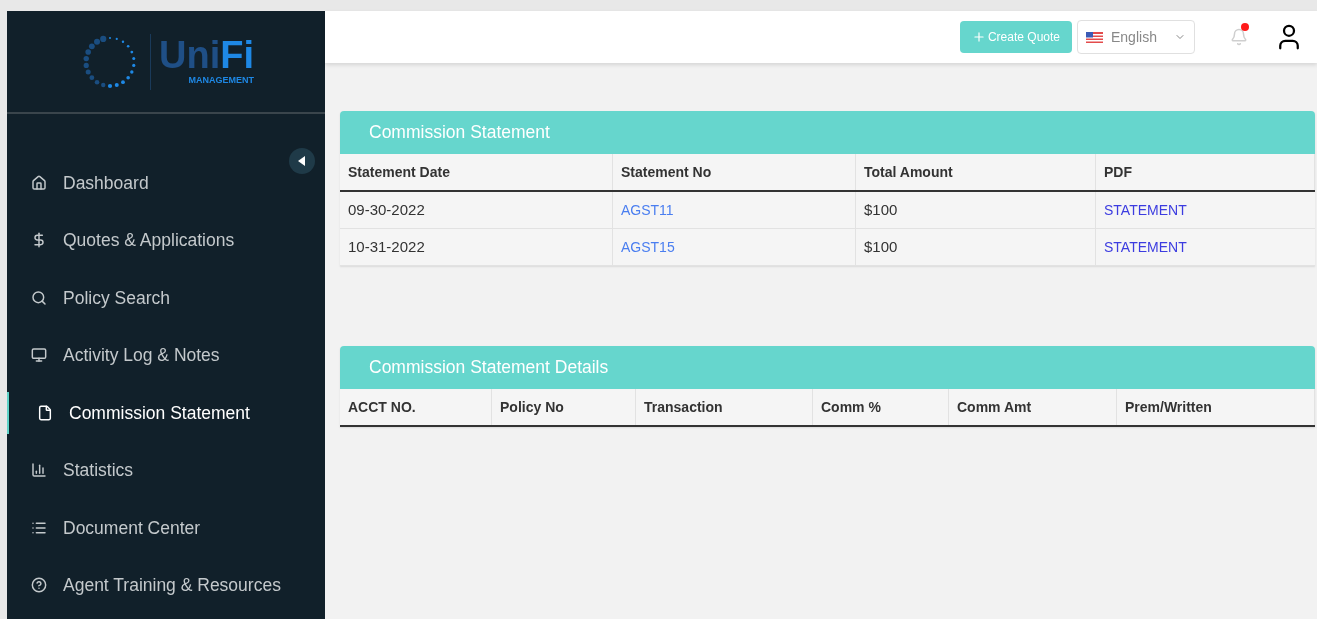  I want to click on statement-number-link: AGST11, so click(647, 210).